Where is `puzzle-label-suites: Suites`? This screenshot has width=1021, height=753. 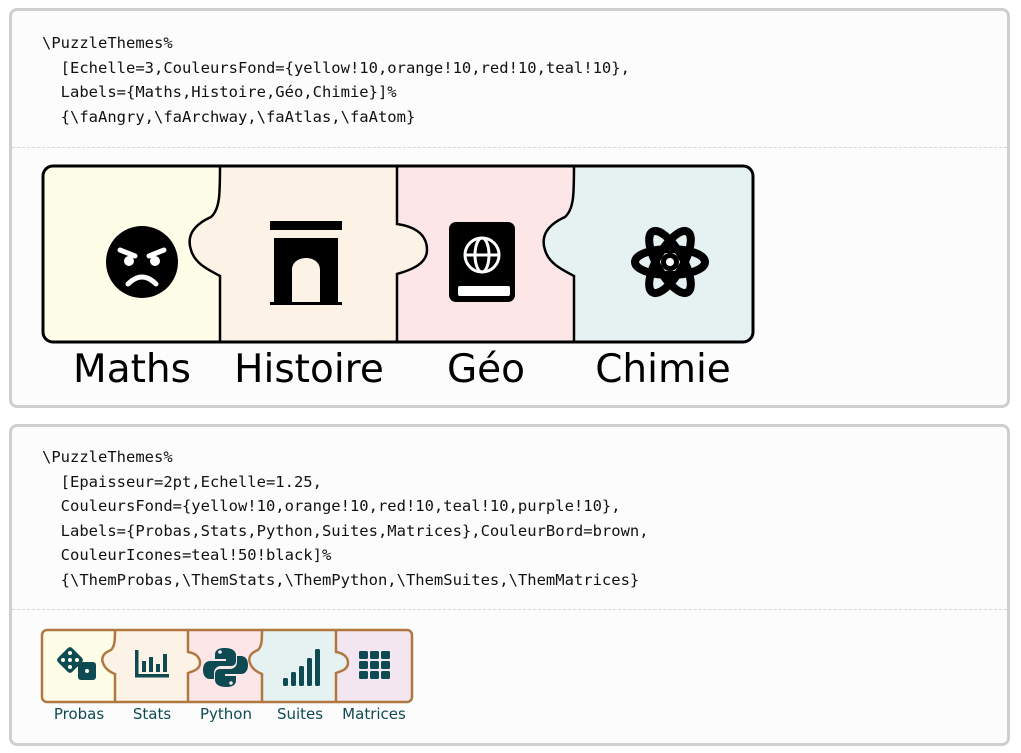 puzzle-label-suites: Suites is located at coordinates (300, 714).